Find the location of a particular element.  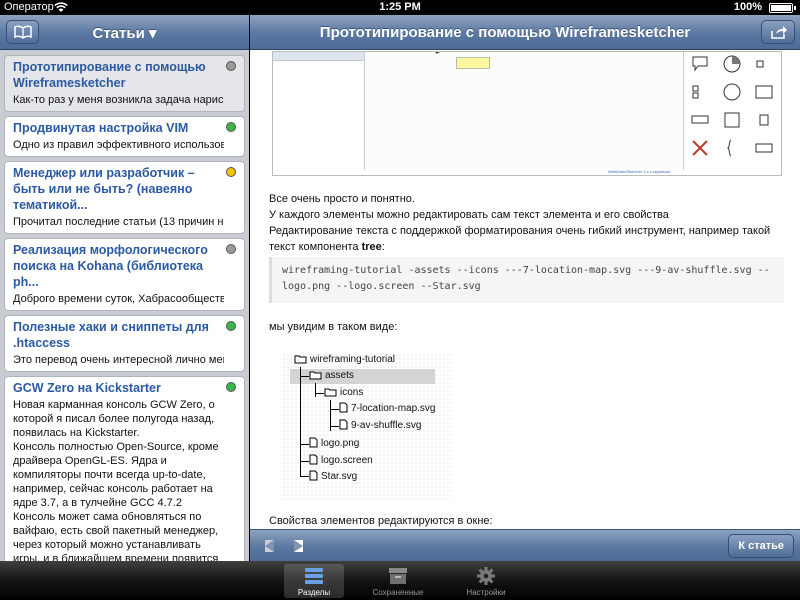

tab-saved: Сохраненные is located at coordinates (398, 581).